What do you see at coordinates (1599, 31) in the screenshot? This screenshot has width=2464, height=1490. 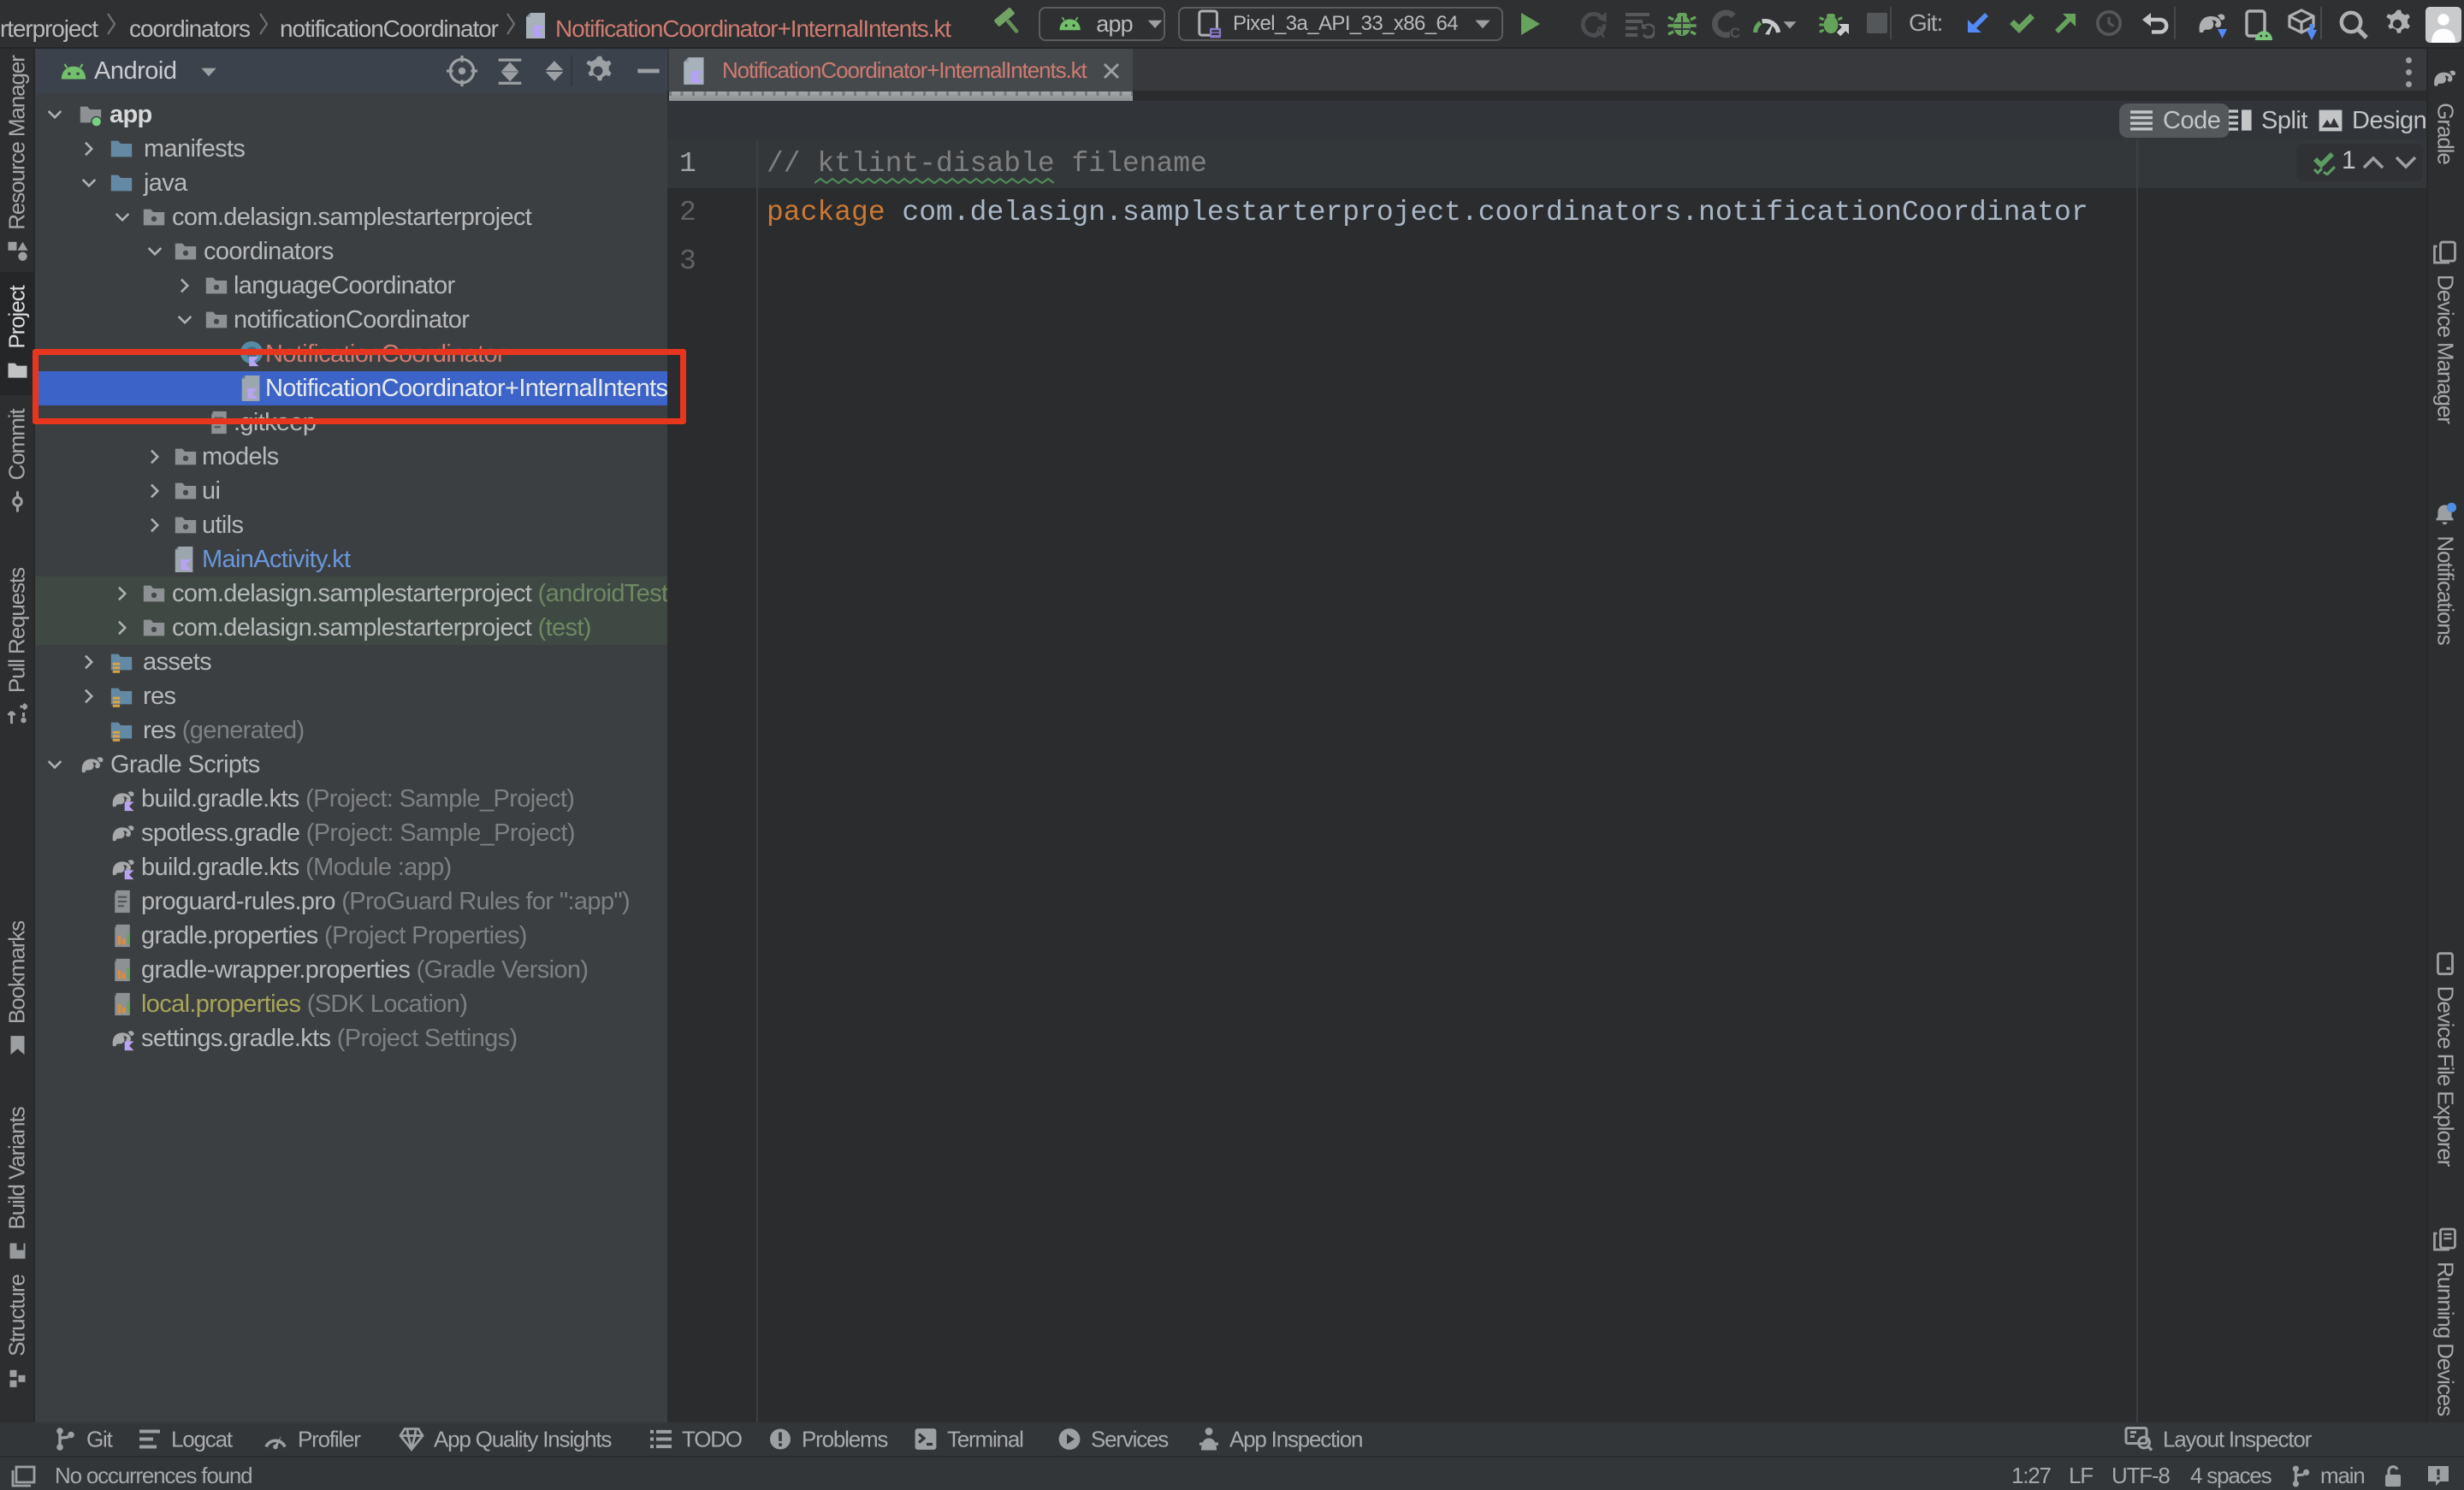 I see `svg-text: A` at bounding box center [1599, 31].